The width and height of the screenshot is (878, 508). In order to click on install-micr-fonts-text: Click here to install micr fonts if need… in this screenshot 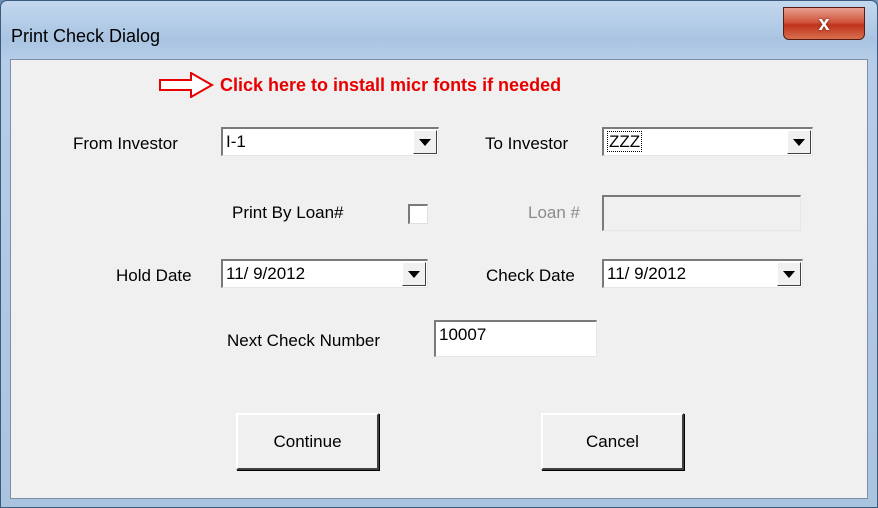, I will do `click(391, 84)`.